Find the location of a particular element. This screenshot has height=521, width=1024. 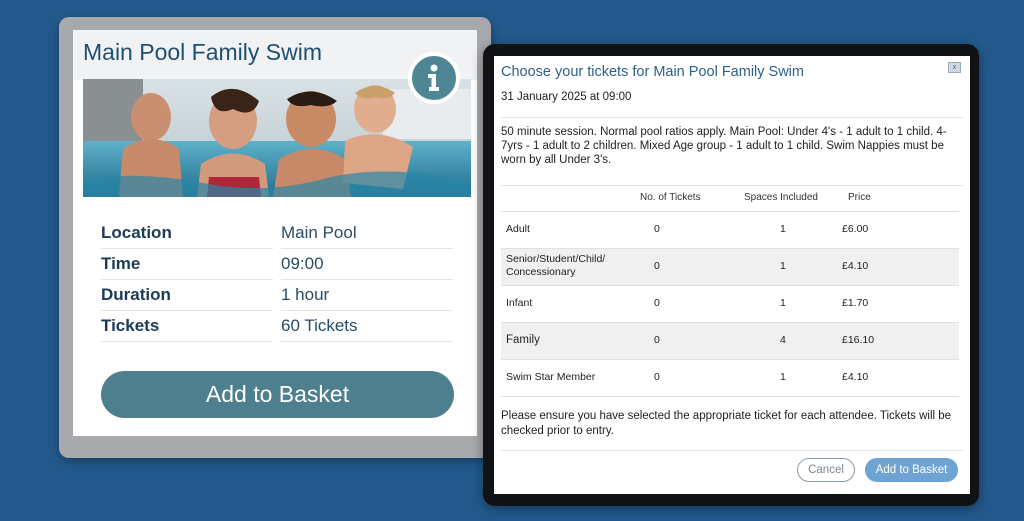

ticket-type: Swim Star Member is located at coordinates (551, 377).